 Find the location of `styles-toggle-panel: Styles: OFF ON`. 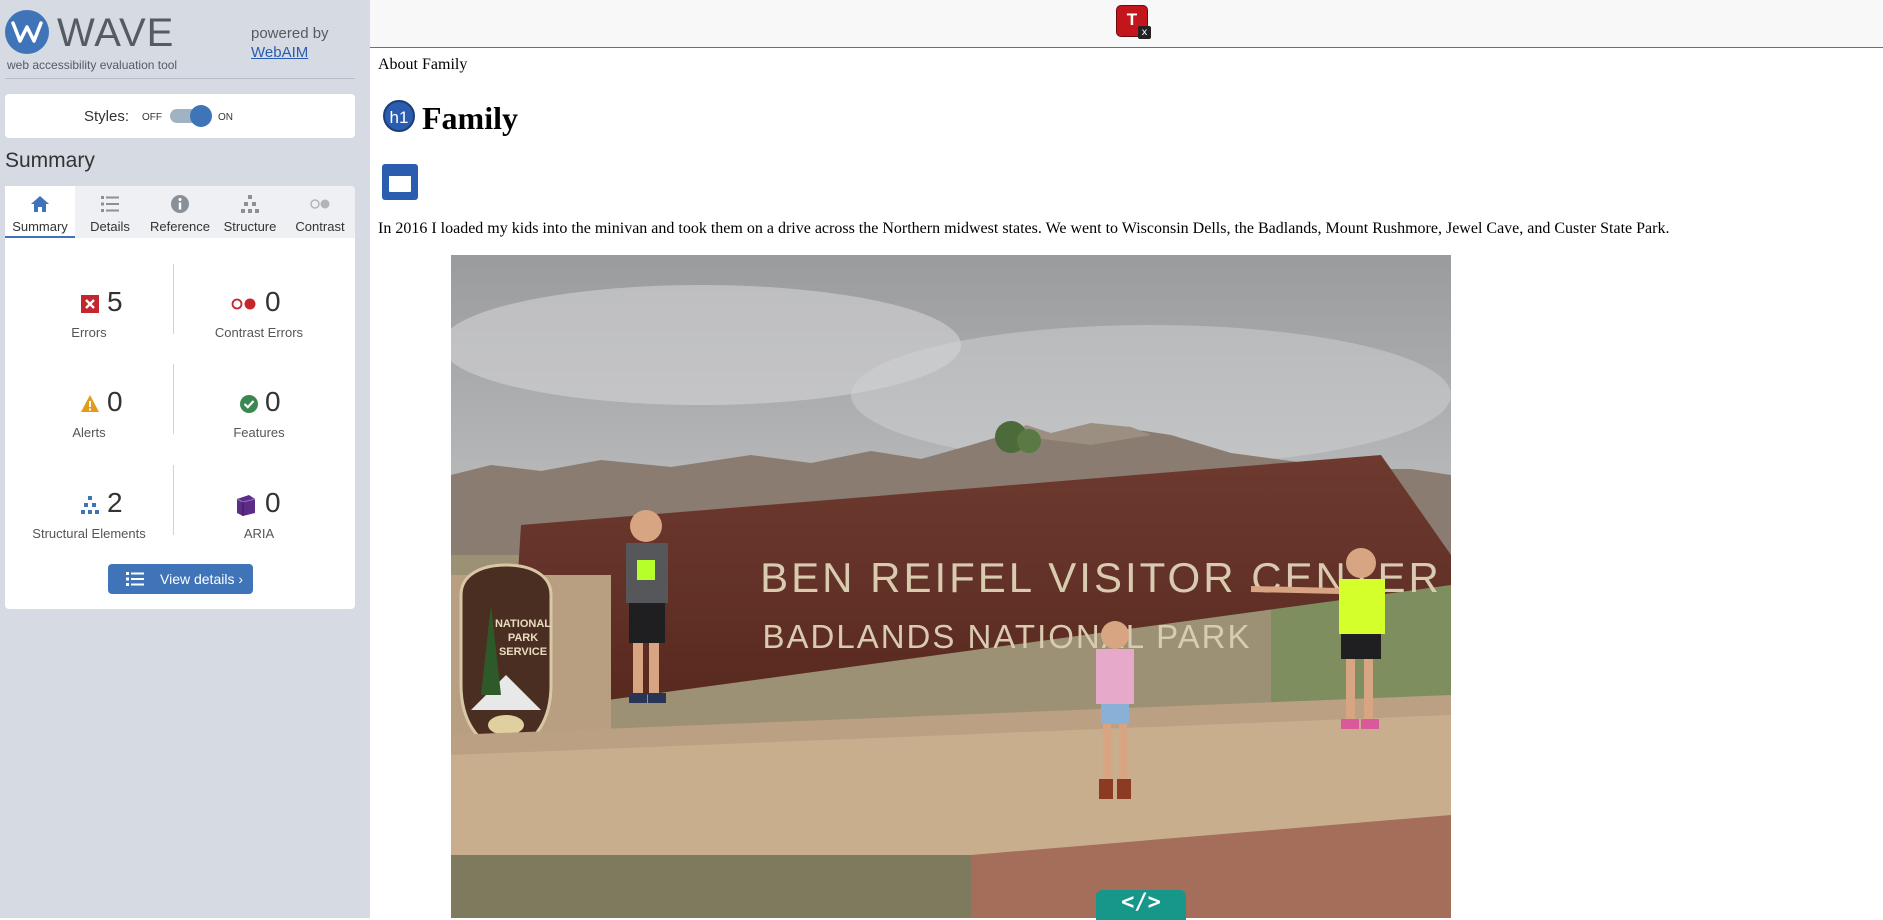

styles-toggle-panel: Styles: OFF ON is located at coordinates (180, 116).